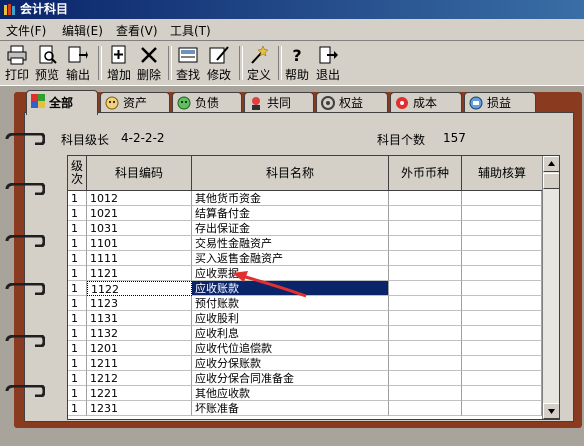 This screenshot has width=584, height=446. I want to click on cell-code: 1123, so click(139, 303).